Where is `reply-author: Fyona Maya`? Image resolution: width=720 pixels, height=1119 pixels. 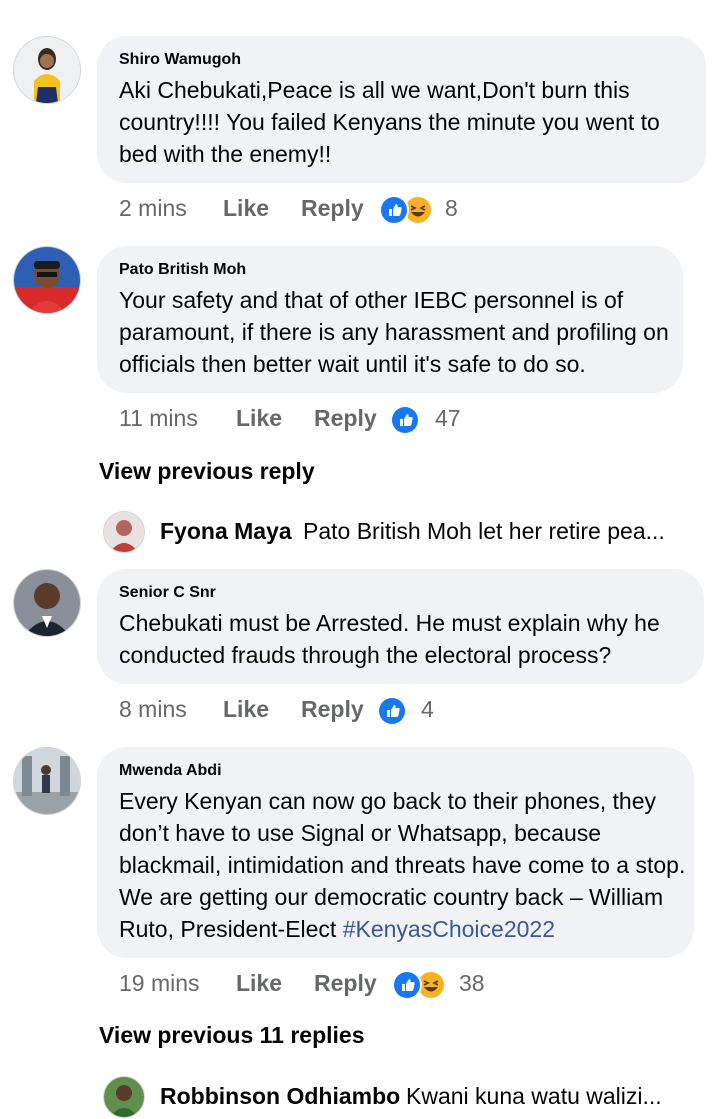 reply-author: Fyona Maya is located at coordinates (226, 531).